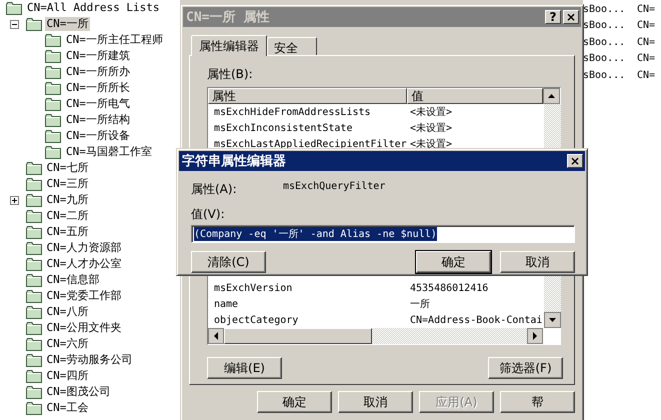 This screenshot has width=661, height=420. Describe the element at coordinates (230, 74) in the screenshot. I see `list-label: 属性(B):` at that location.